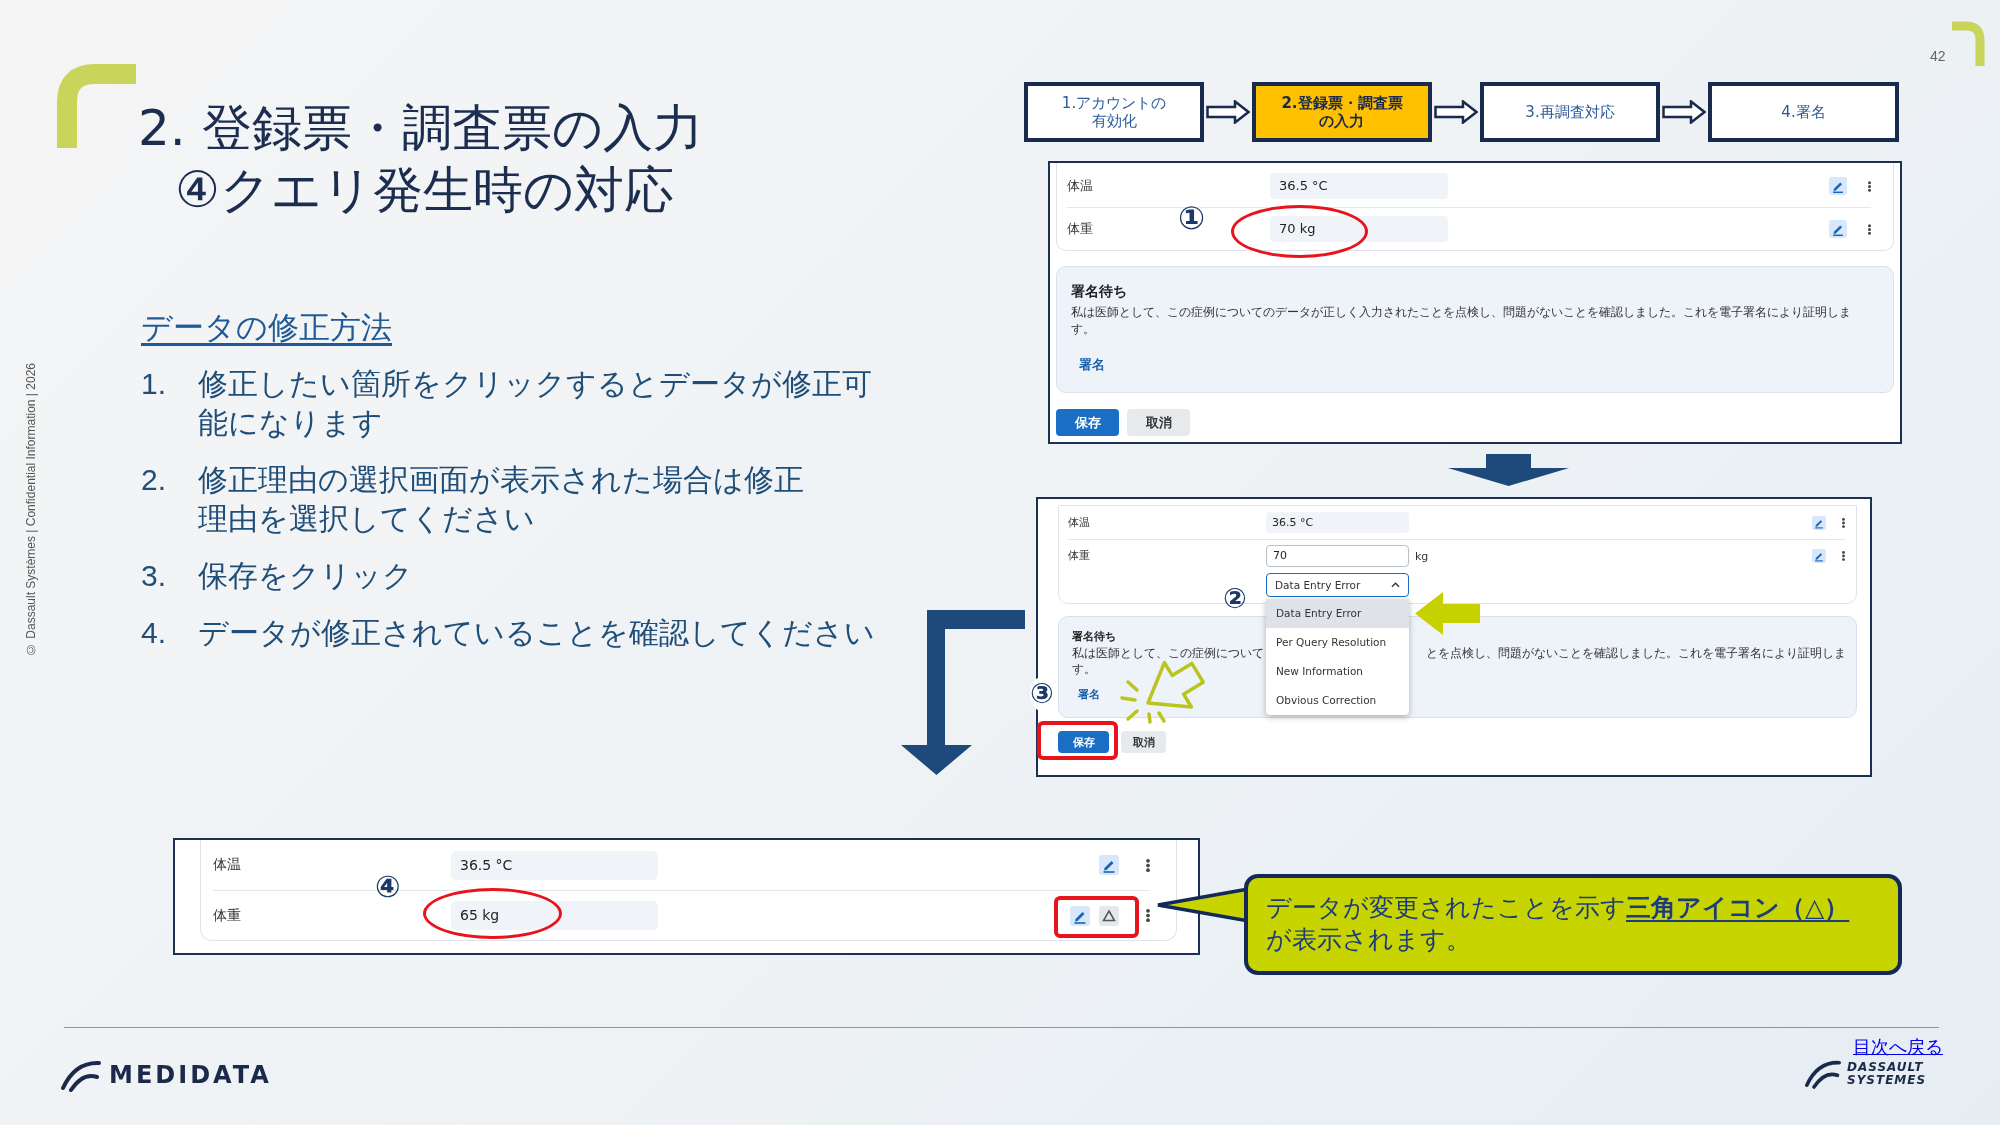 Image resolution: width=2000 pixels, height=1125 pixels. What do you see at coordinates (1342, 112) in the screenshot?
I see `process-step: 2.登録票・調査票 の入力` at bounding box center [1342, 112].